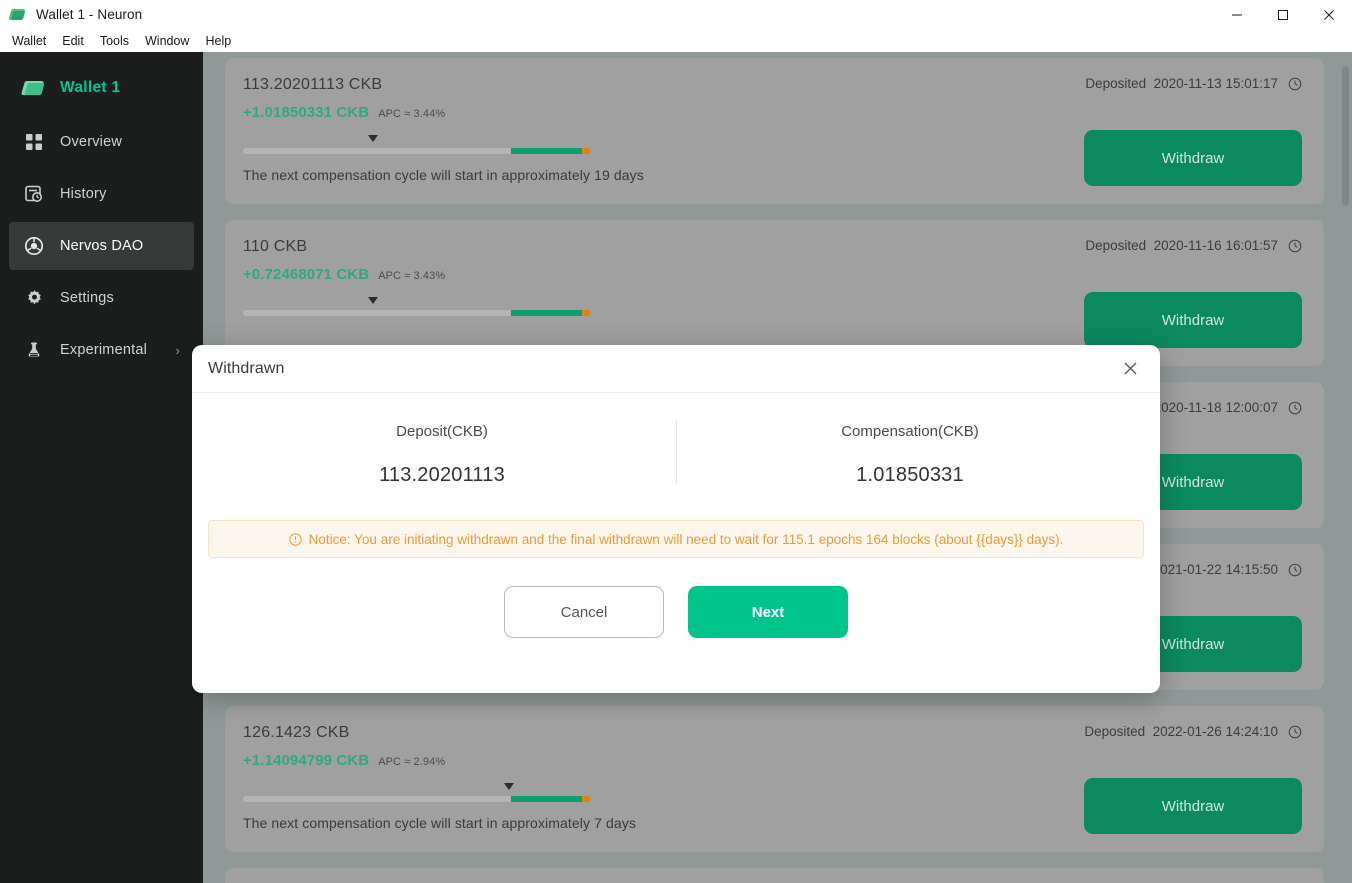  I want to click on compensation-column: Compensation(CKB) 1.01850331, so click(910, 454).